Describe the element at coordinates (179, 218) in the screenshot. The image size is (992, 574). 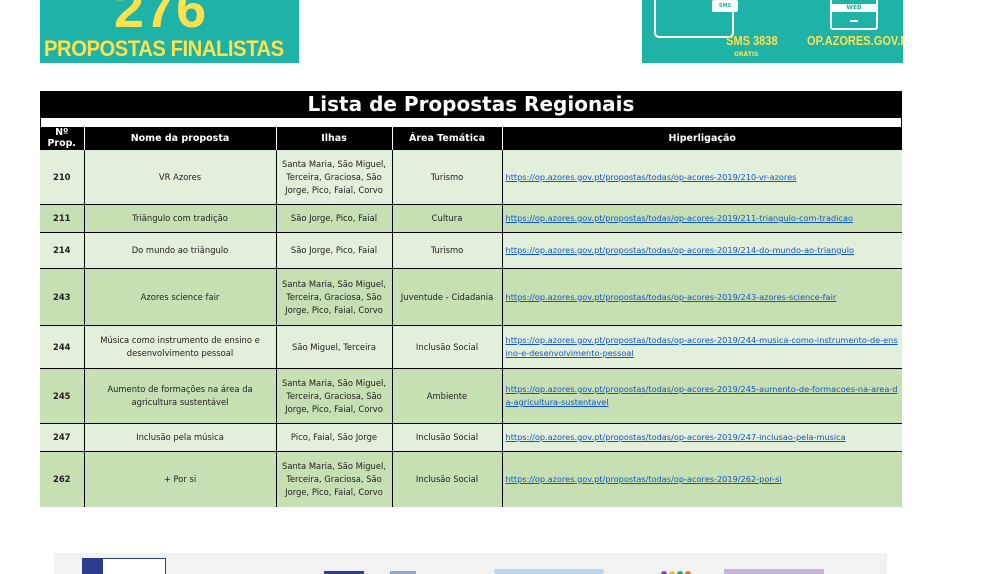
I see `proposal-name: Triângulo com tradição` at that location.